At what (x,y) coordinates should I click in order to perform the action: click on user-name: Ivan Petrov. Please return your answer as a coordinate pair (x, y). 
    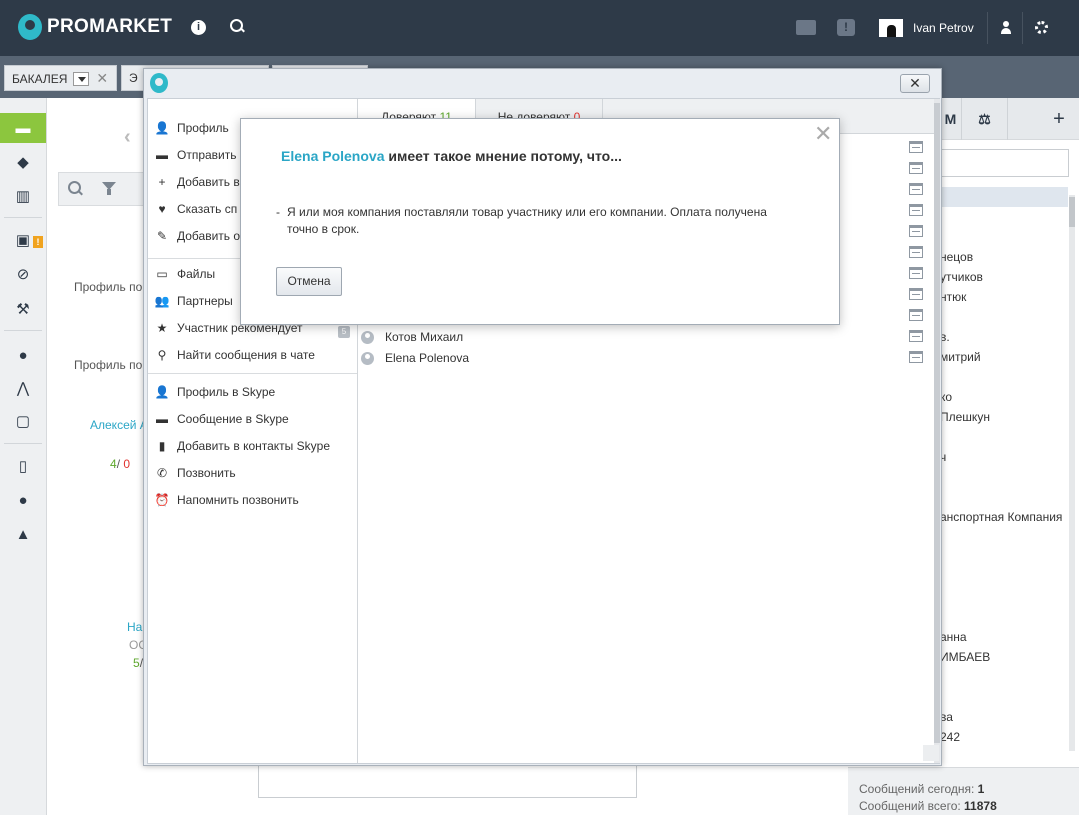
    Looking at the image, I should click on (943, 28).